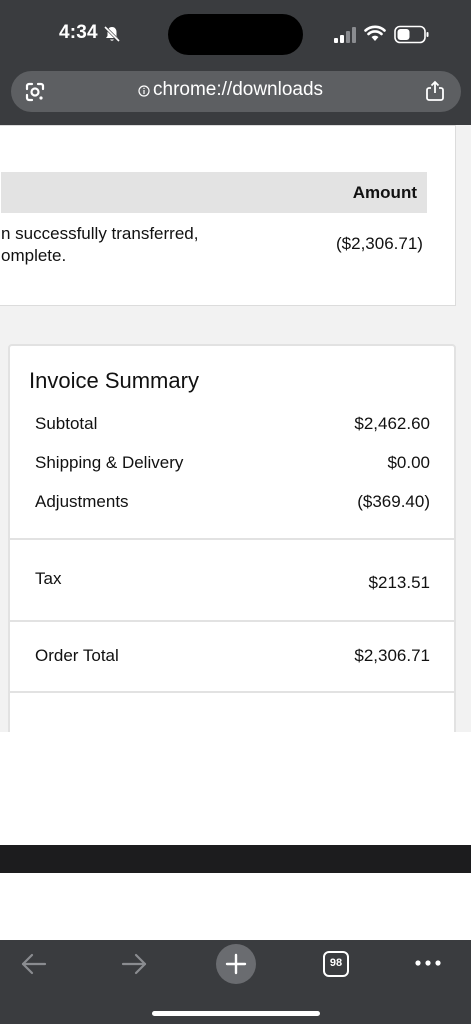 The image size is (471, 1024). I want to click on shipping-value: $0.00, so click(408, 462).